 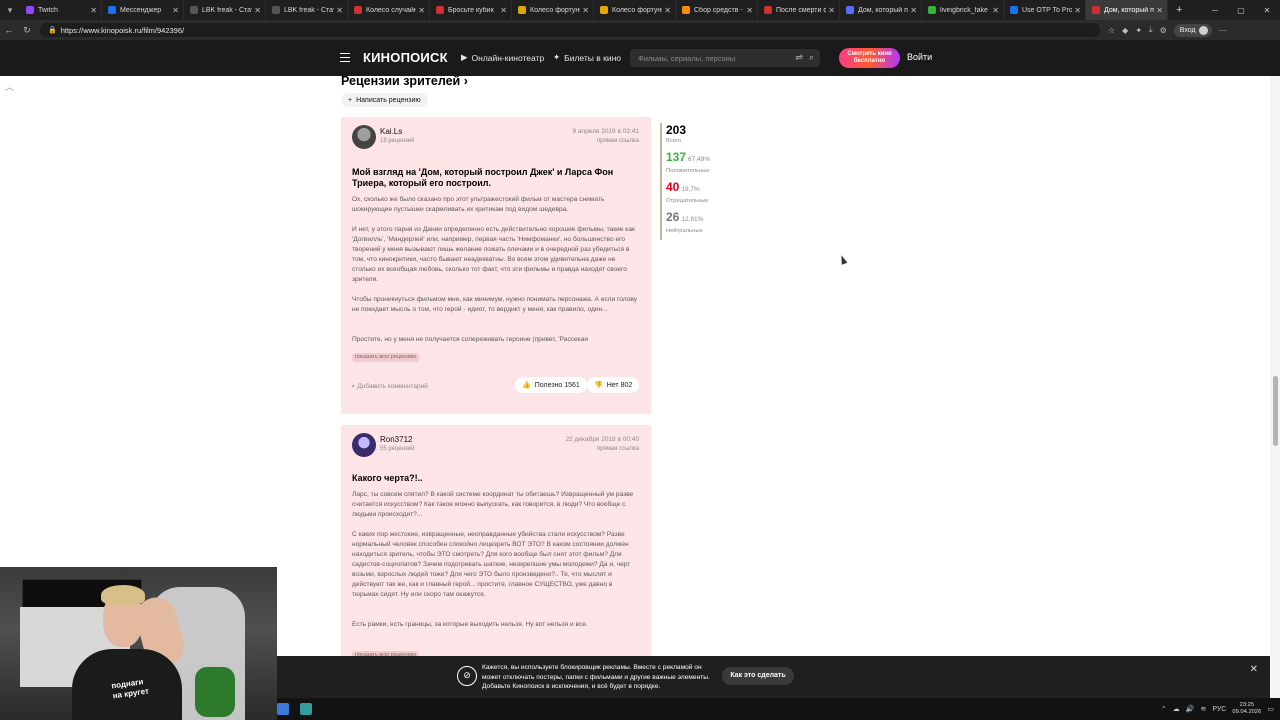 I want to click on watch-free-button: Смотреть кино бесплатно, so click(x=869, y=58).